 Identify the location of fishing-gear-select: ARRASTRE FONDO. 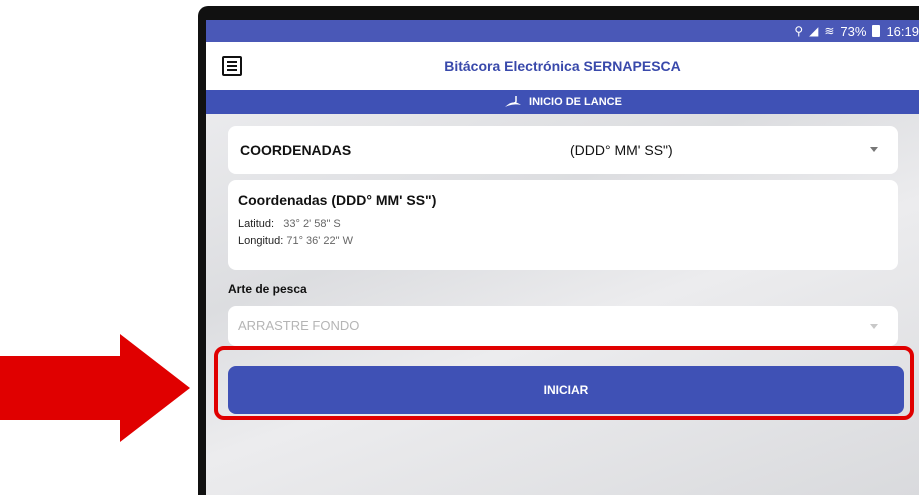
(563, 326).